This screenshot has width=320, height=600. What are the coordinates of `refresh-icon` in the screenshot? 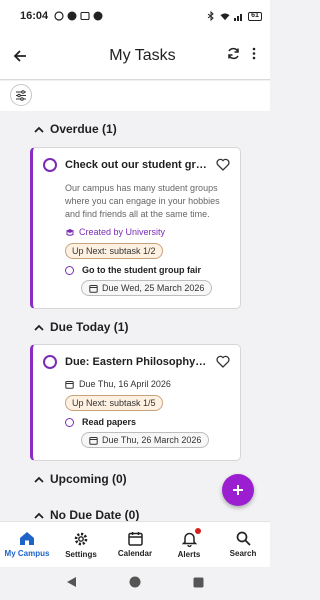 It's located at (233, 53).